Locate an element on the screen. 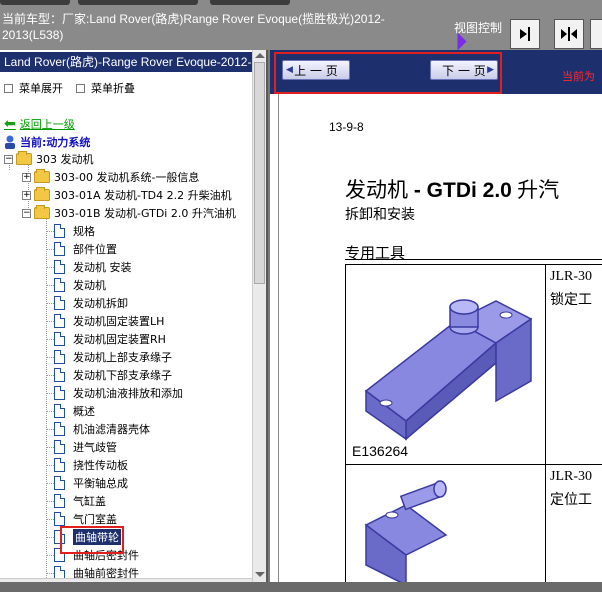 Image resolution: width=602 pixels, height=592 pixels. current-section: 当前:动力系统 is located at coordinates (47, 142).